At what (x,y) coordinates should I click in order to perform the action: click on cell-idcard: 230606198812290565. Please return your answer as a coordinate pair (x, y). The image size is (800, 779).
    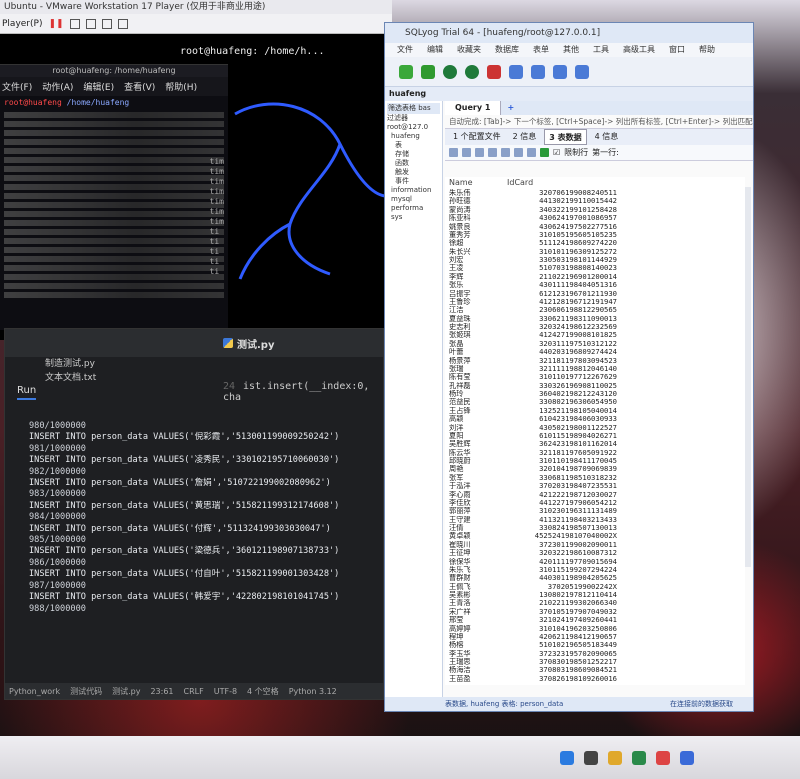
    Looking at the image, I should click on (557, 310).